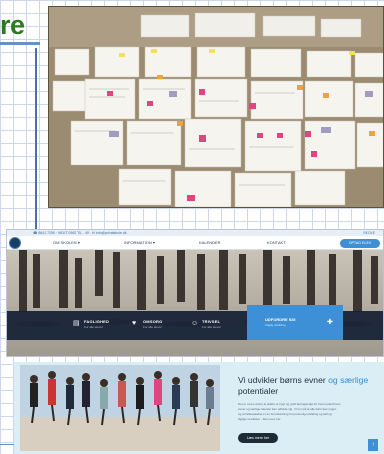 The width and height of the screenshot is (384, 454). What do you see at coordinates (139, 243) in the screenshot?
I see `nav-item-information: INFORMATION ▾` at bounding box center [139, 243].